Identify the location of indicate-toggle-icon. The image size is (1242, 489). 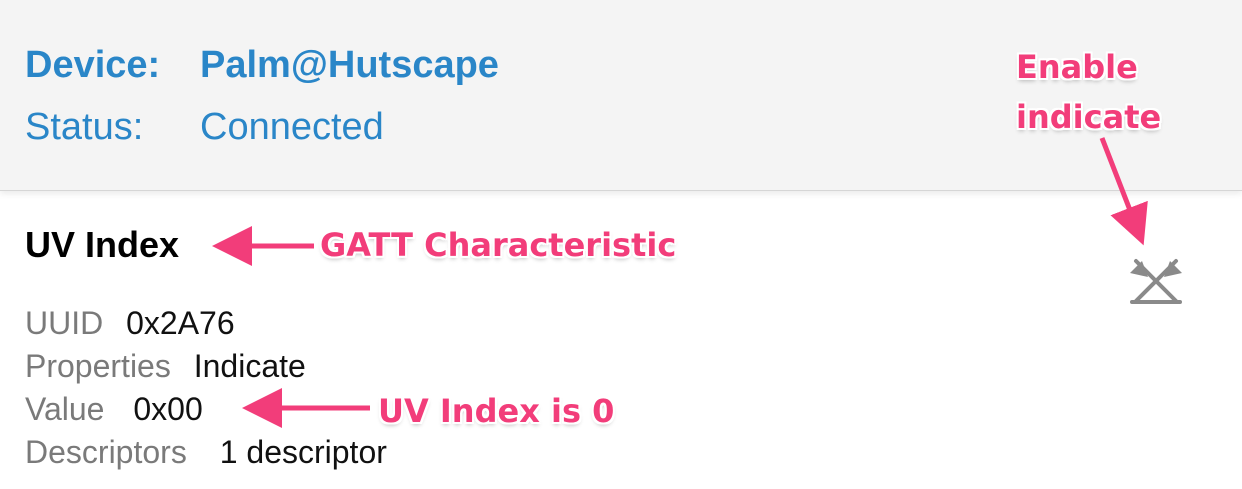
(1156, 281).